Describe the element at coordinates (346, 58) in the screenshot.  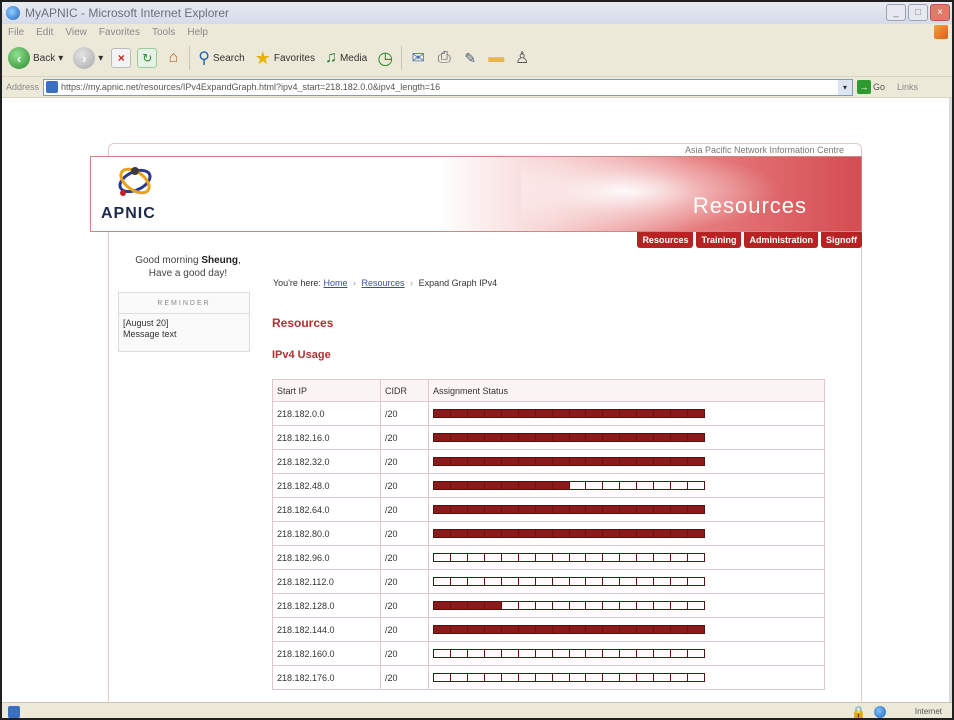
I see `media-button: ♫ Media` at that location.